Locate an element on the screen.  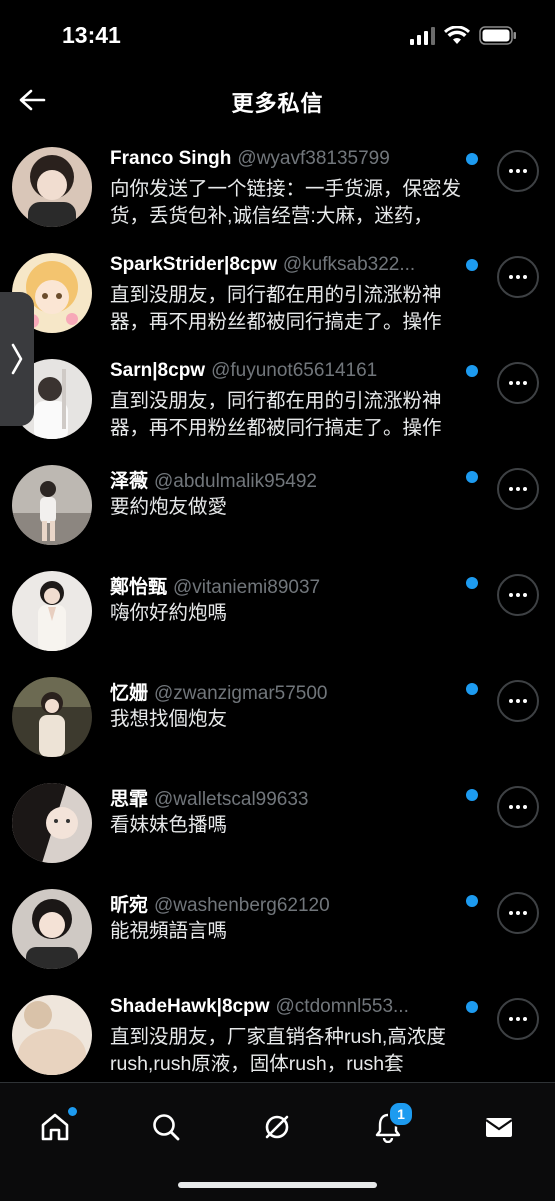
sender-handle: @wyavf38135799 is located at coordinates (313, 158).